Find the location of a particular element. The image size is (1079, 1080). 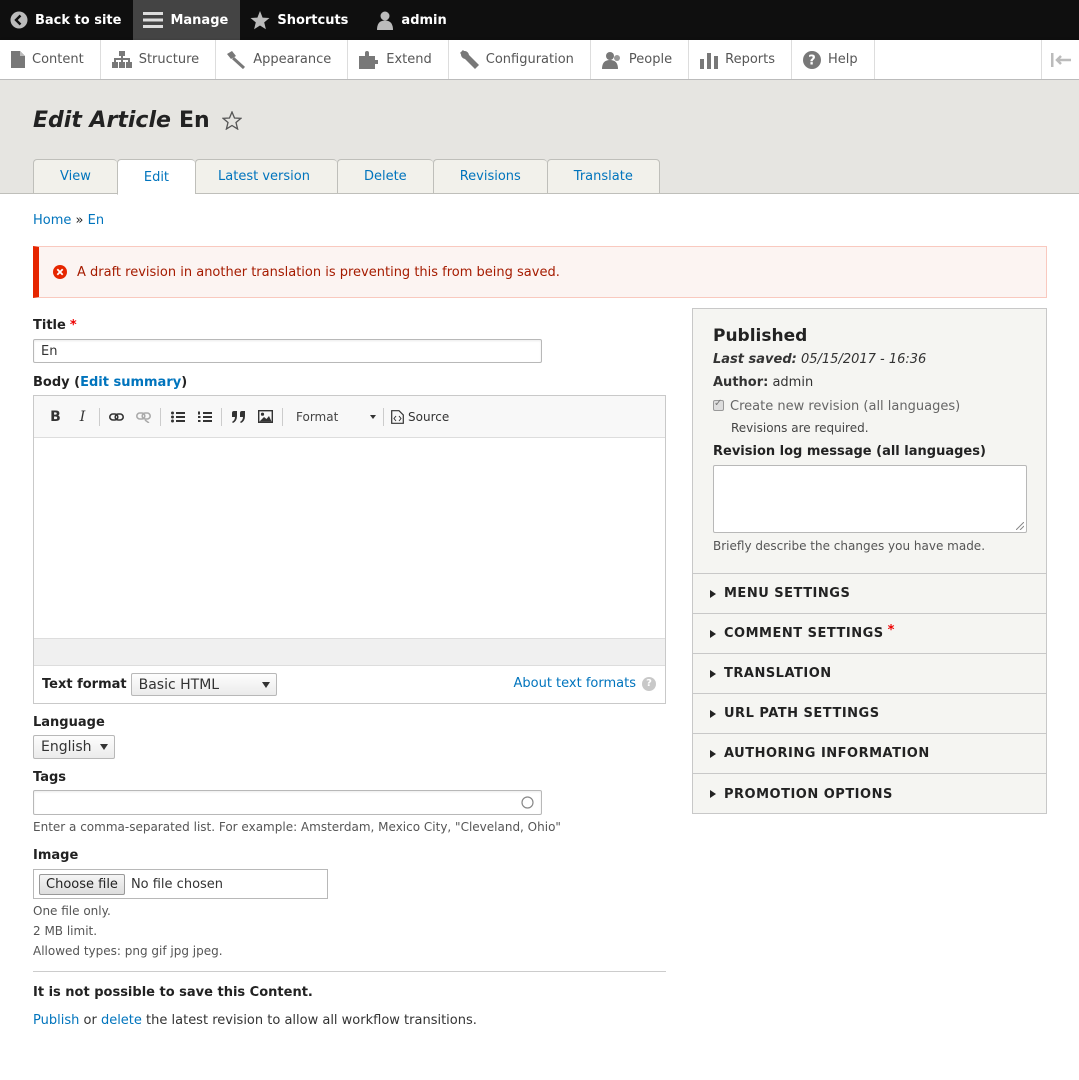

body-label: Body (Edit summary) is located at coordinates (110, 382).